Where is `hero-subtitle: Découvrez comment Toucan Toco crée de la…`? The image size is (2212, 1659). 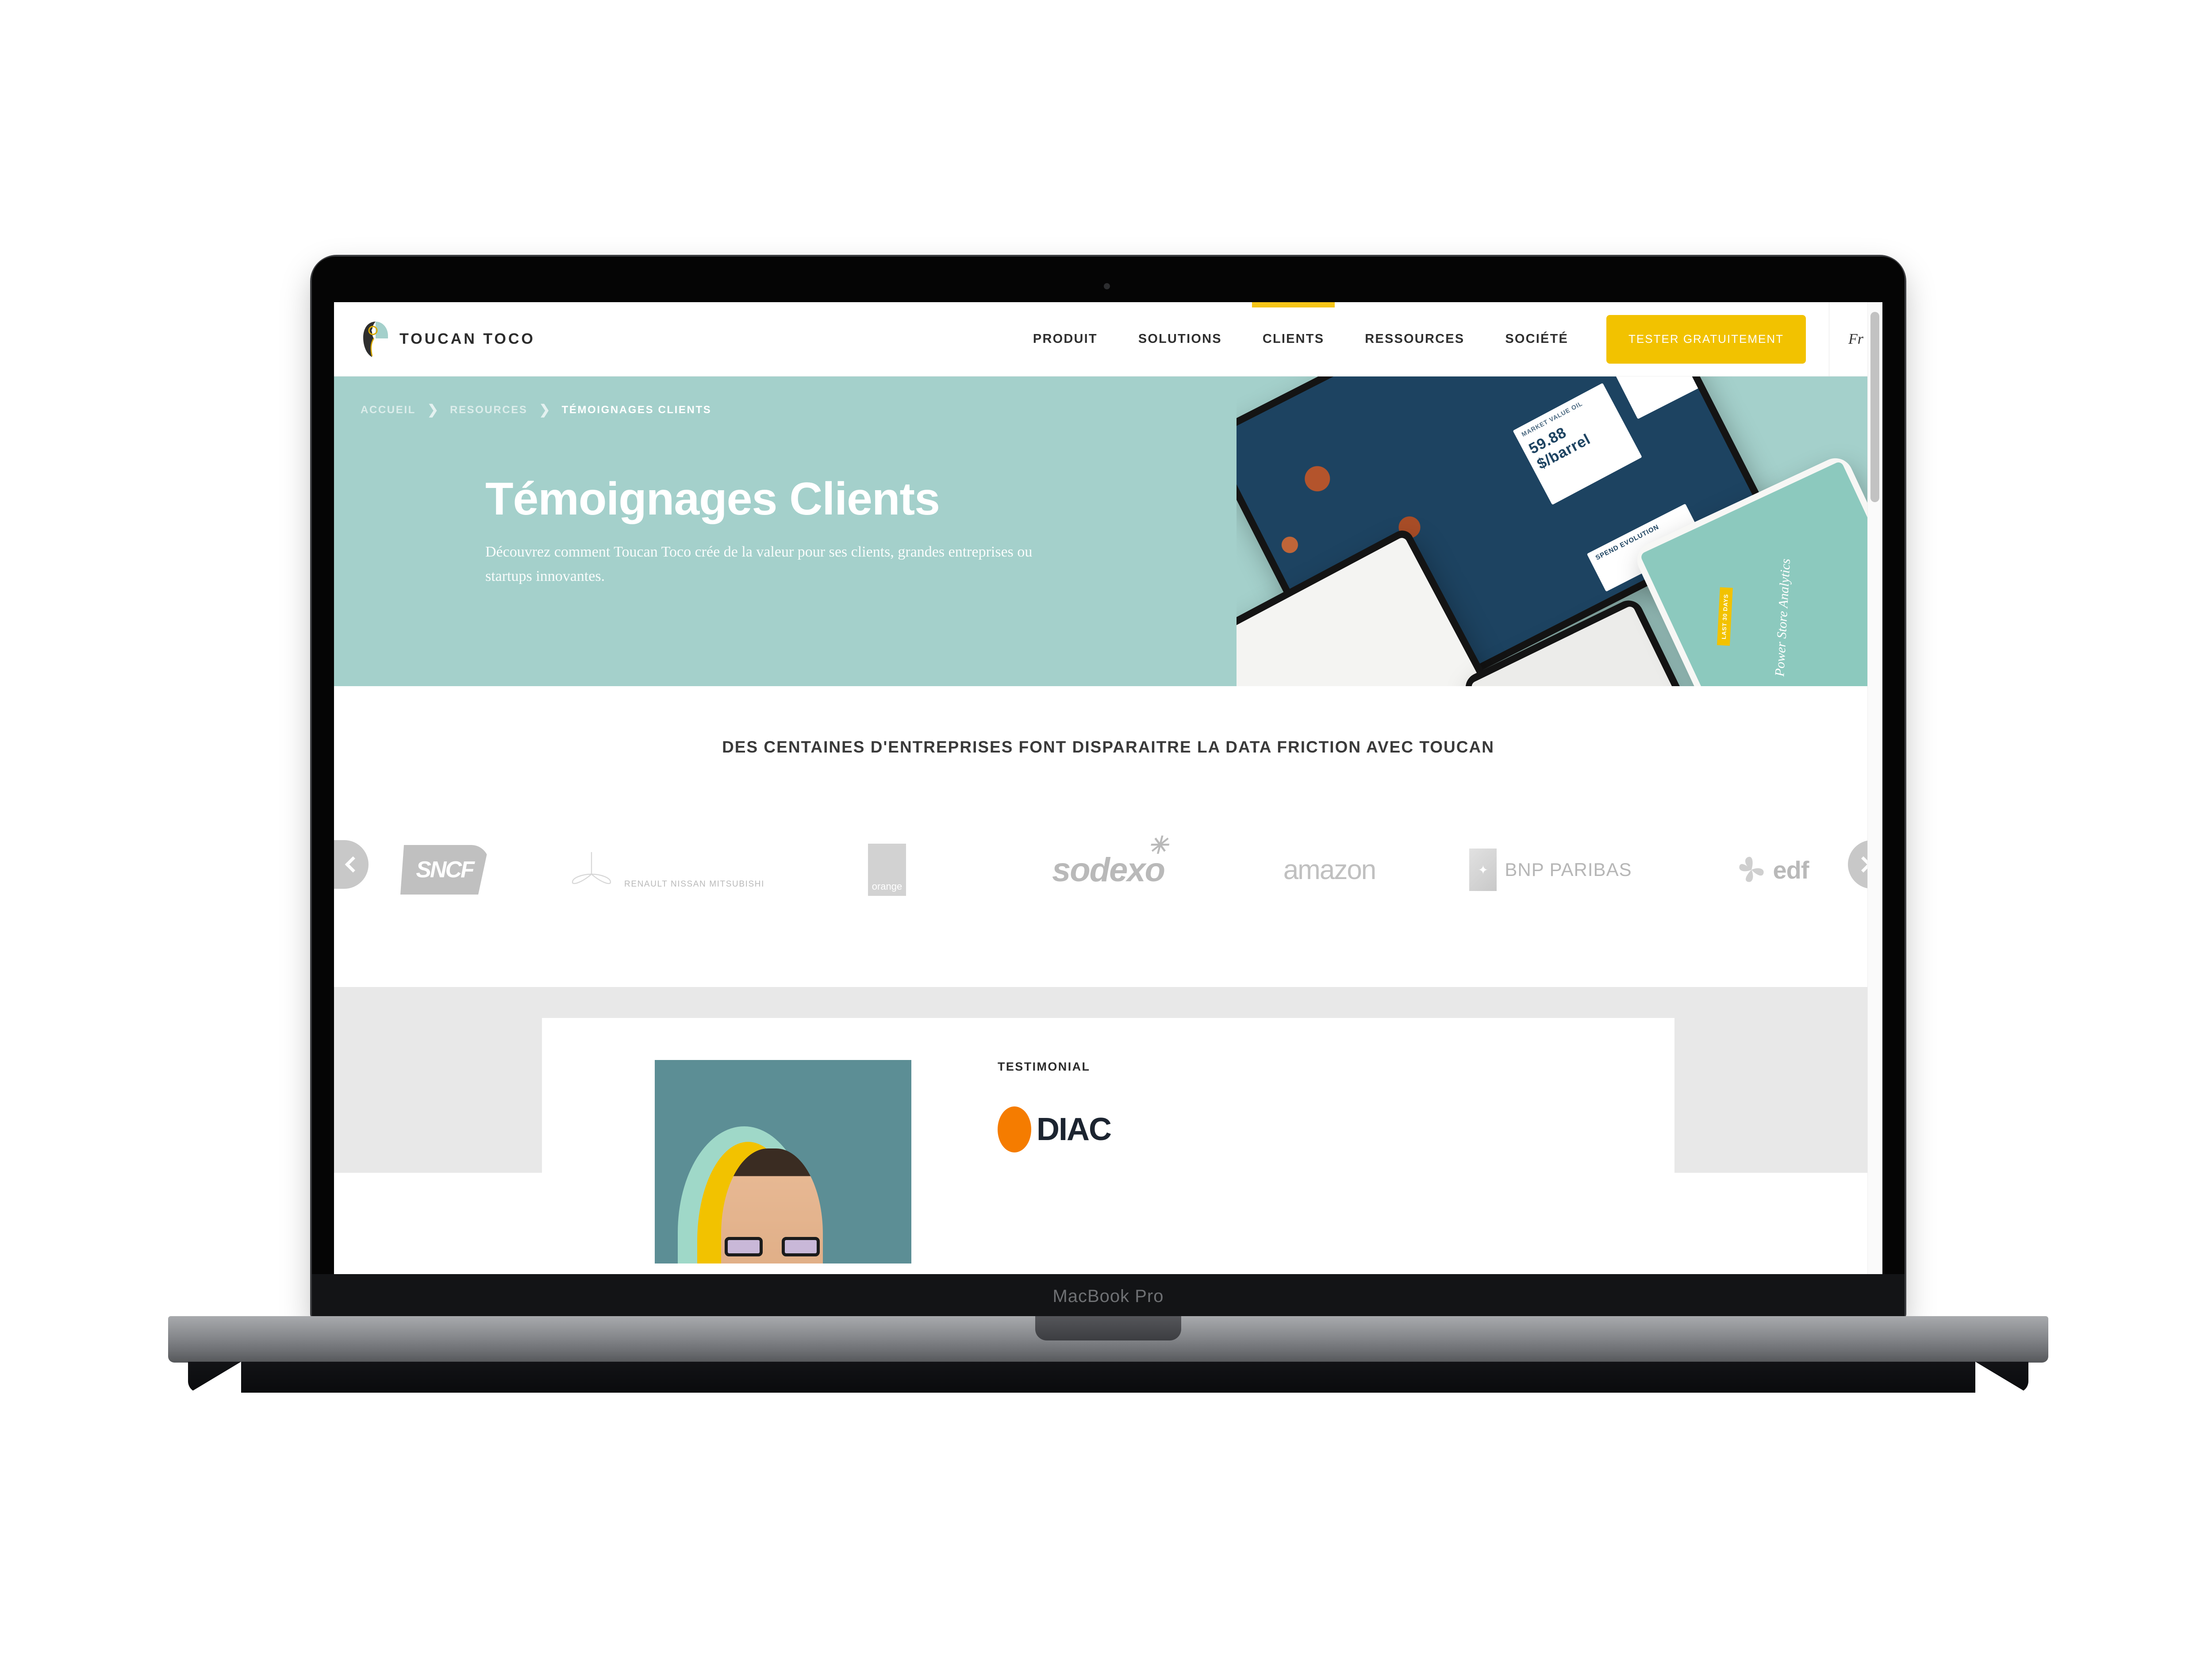
hero-subtitle: Découvrez comment Toucan Toco crée de la… is located at coordinates (759, 564).